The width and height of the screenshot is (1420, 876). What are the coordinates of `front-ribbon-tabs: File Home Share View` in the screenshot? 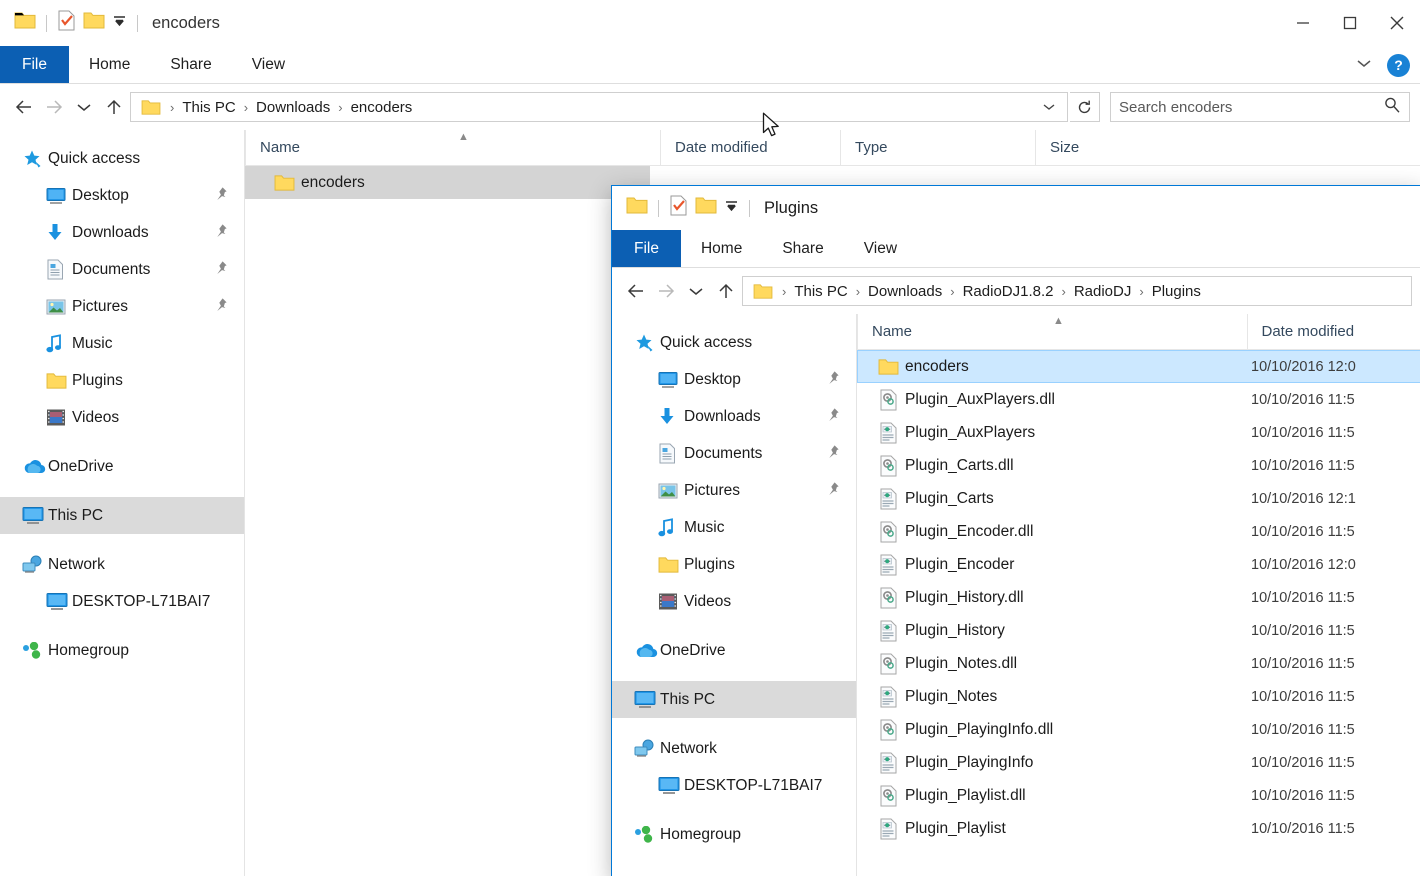 It's located at (1016, 249).